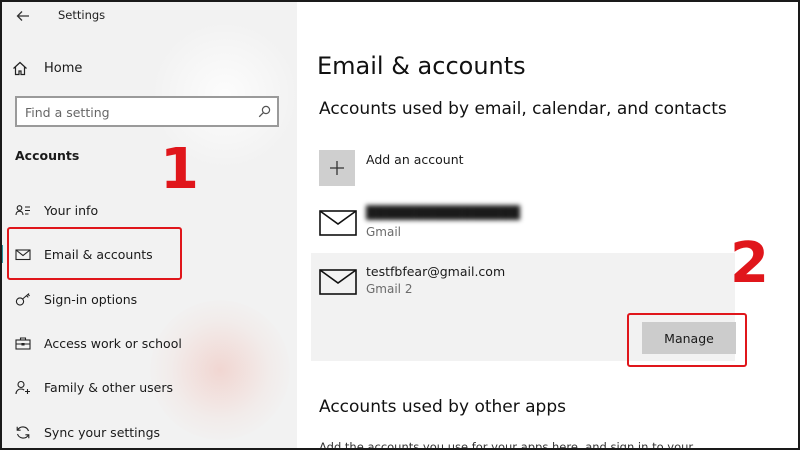  I want to click on account-email: testfbfear@gmail.com, so click(436, 271).